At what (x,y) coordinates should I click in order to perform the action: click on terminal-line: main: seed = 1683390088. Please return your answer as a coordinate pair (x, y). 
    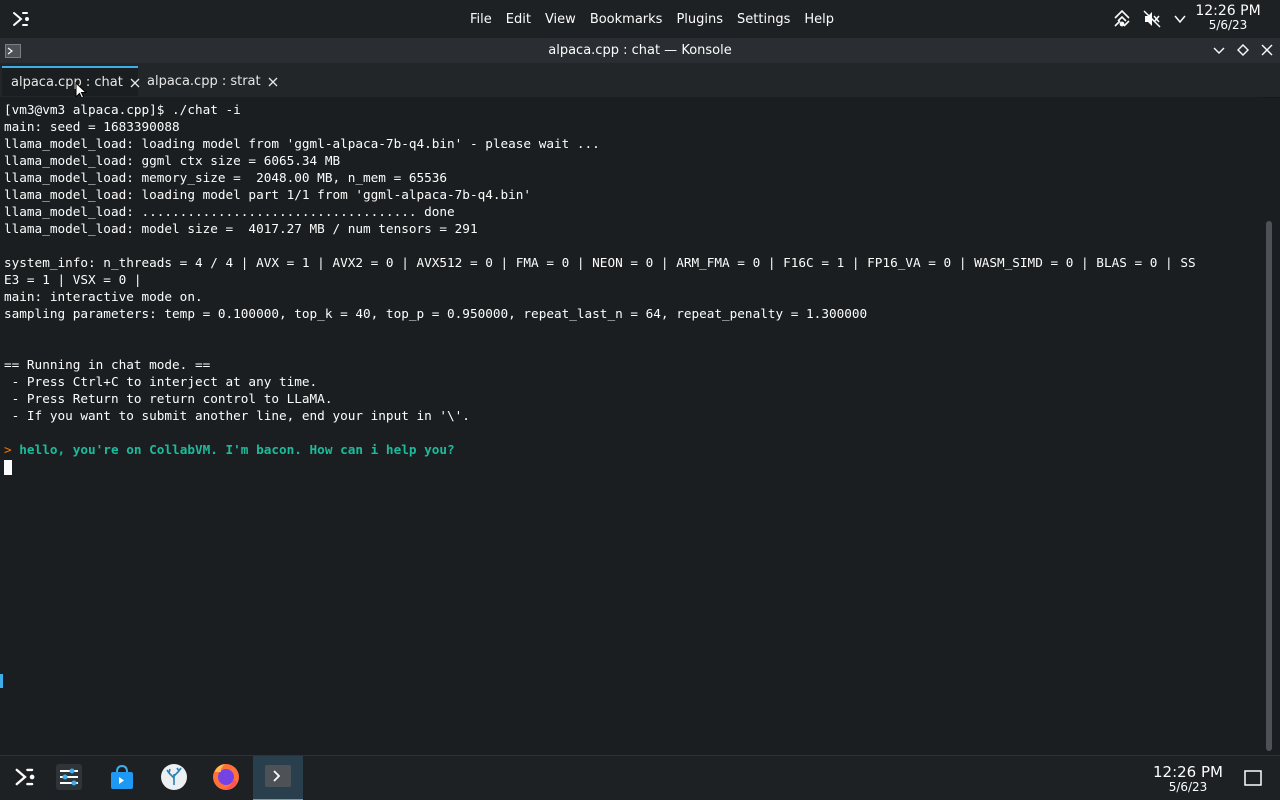
    Looking at the image, I should click on (92, 126).